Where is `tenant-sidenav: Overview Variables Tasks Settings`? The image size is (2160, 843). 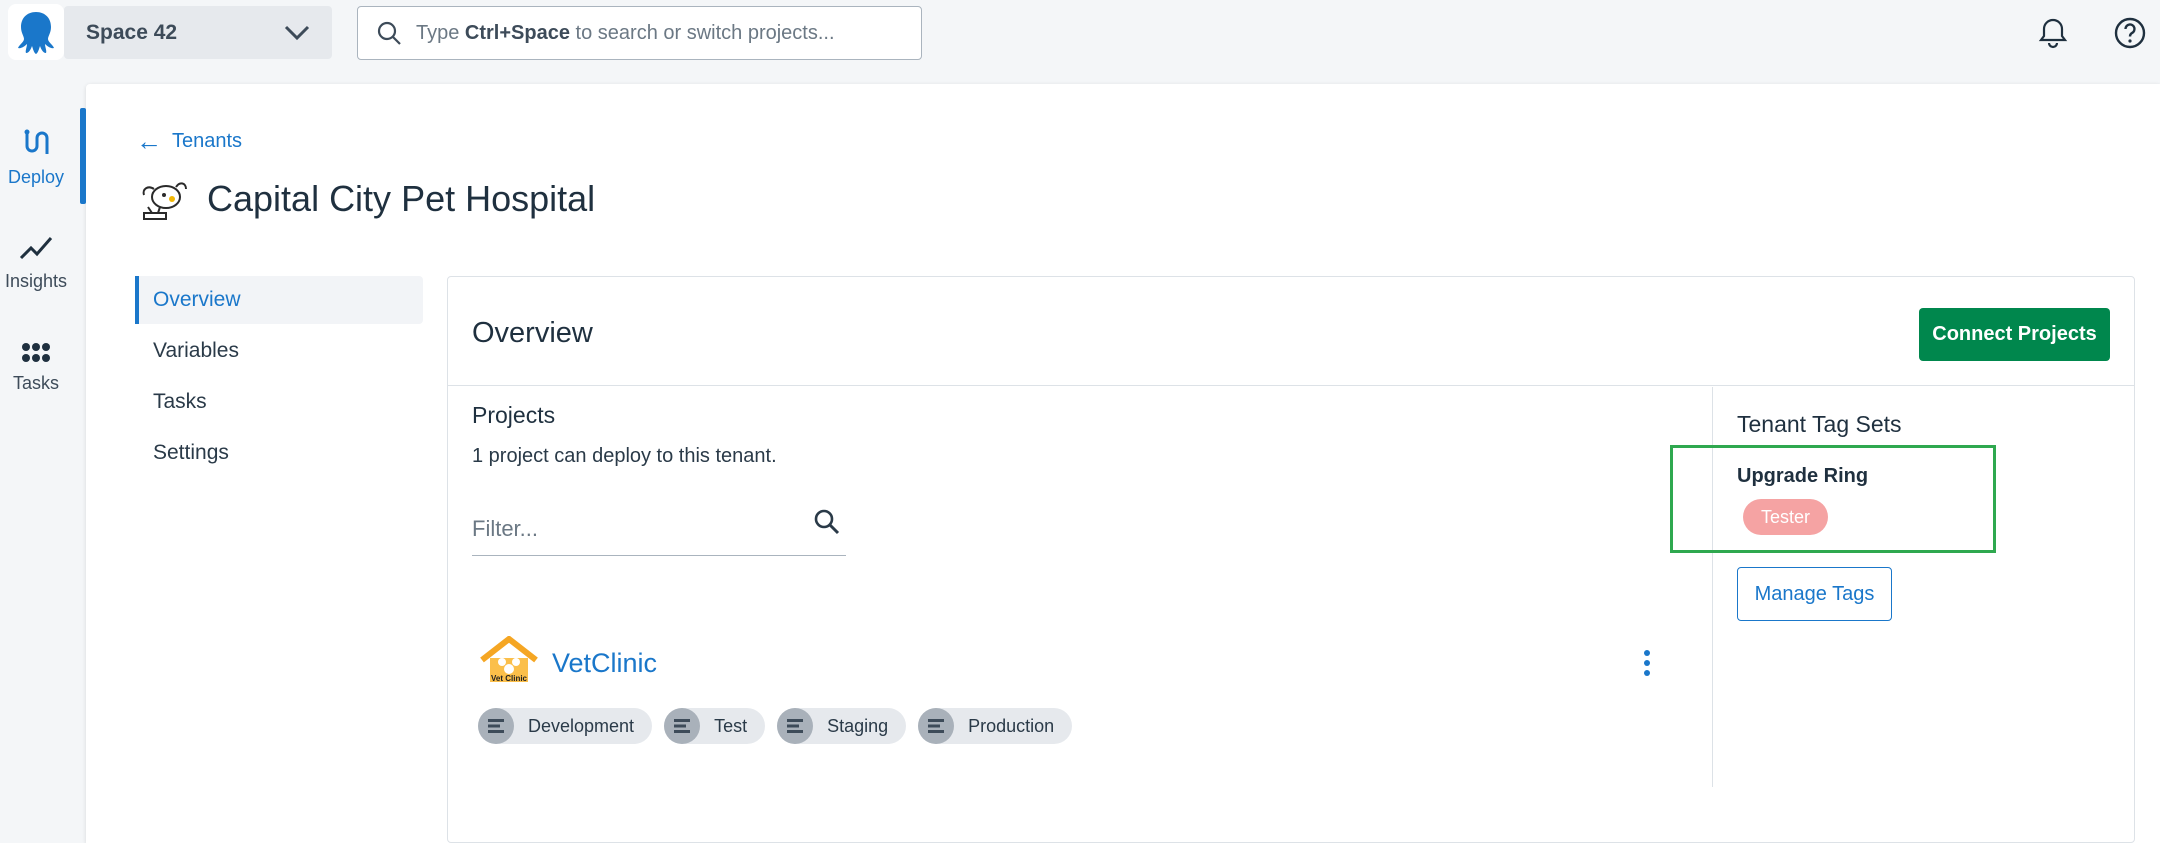
tenant-sidenav: Overview Variables Tasks Settings is located at coordinates (279, 378).